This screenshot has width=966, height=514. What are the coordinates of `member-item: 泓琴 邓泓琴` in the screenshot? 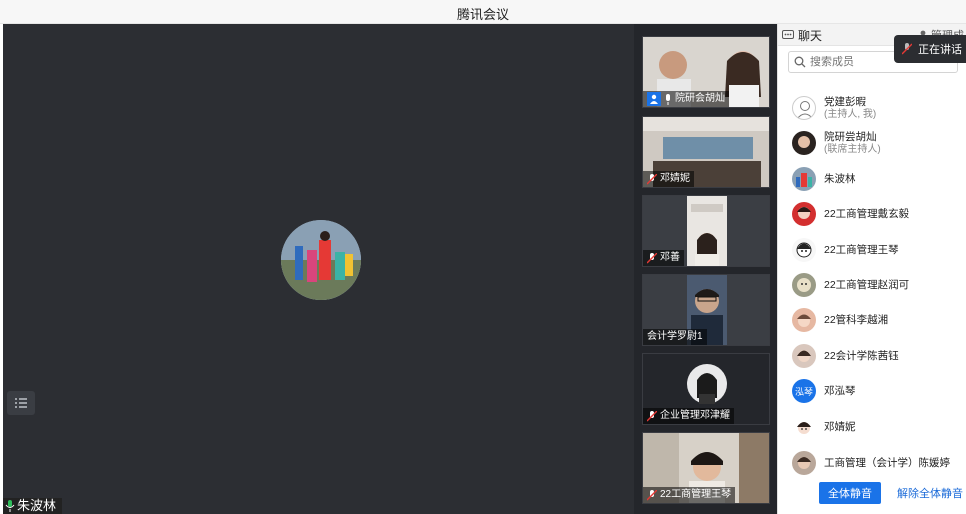 It's located at (877, 391).